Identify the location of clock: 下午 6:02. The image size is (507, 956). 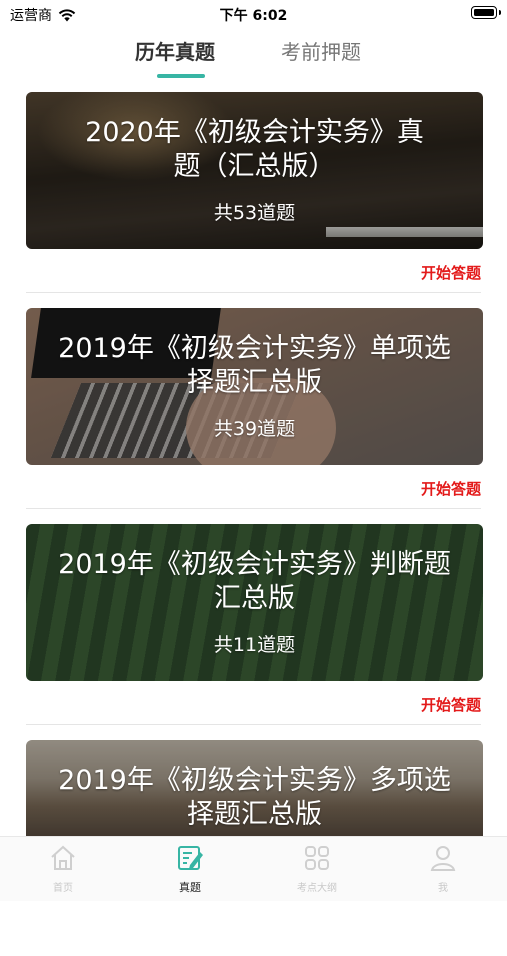
(253, 16).